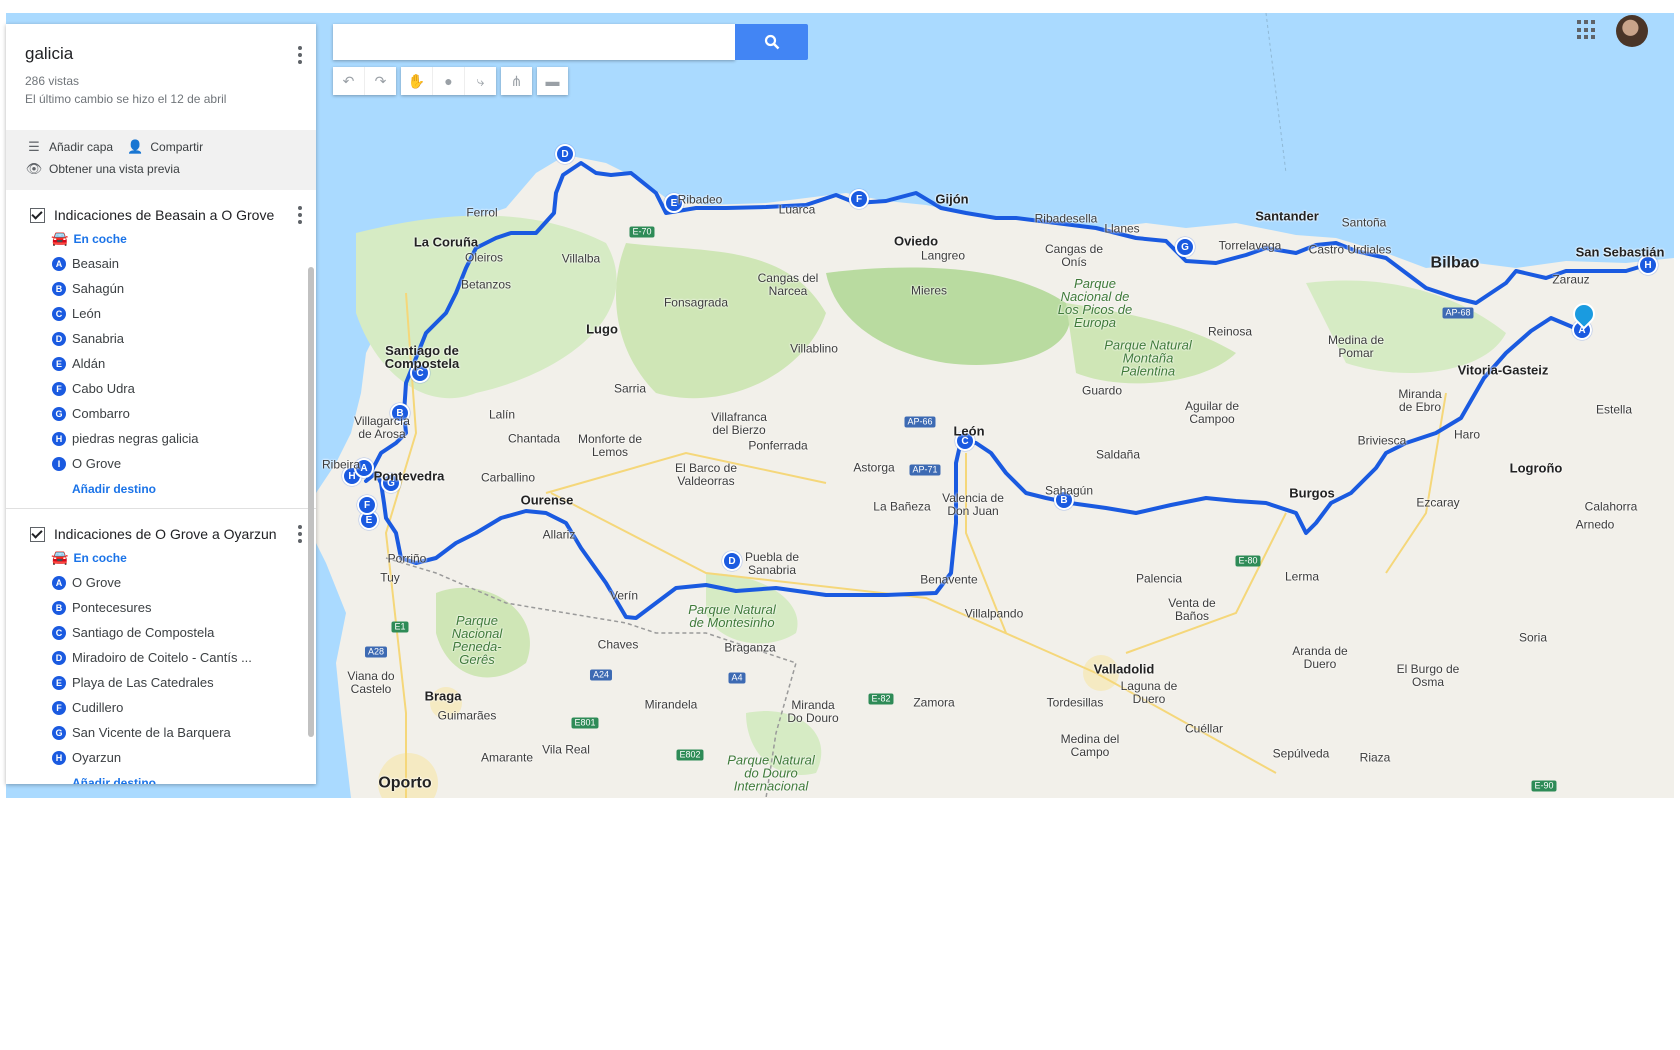 This screenshot has width=1680, height=1050. I want to click on map-label-barco: El Barco de Valdeorras, so click(706, 474).